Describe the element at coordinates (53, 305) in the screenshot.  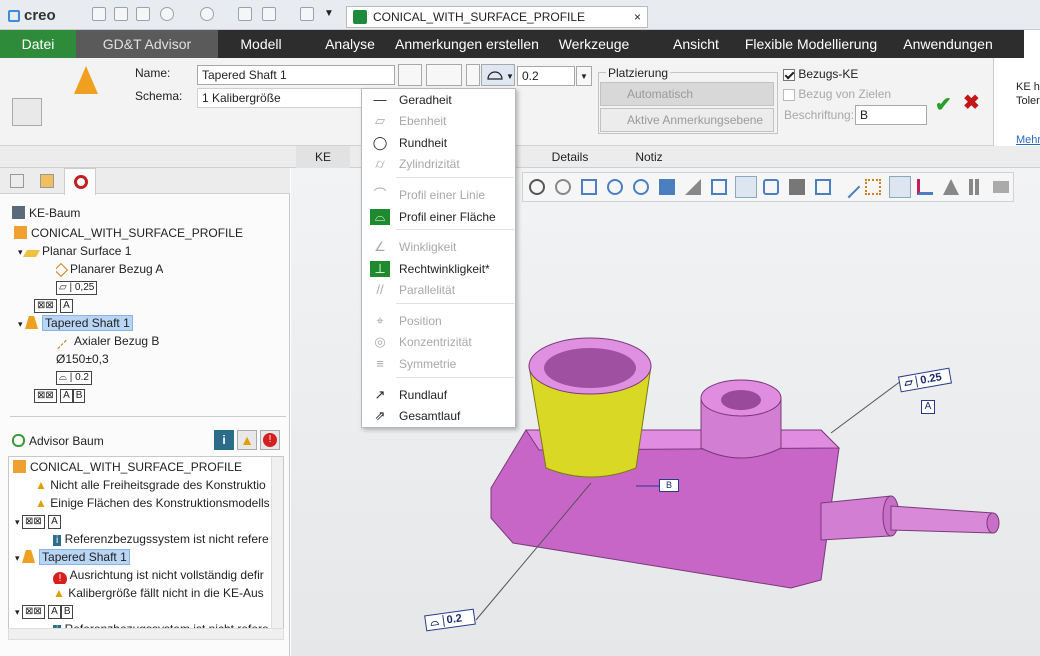
I see `tree-item-datum-system-a: ⊠⊠ A` at that location.